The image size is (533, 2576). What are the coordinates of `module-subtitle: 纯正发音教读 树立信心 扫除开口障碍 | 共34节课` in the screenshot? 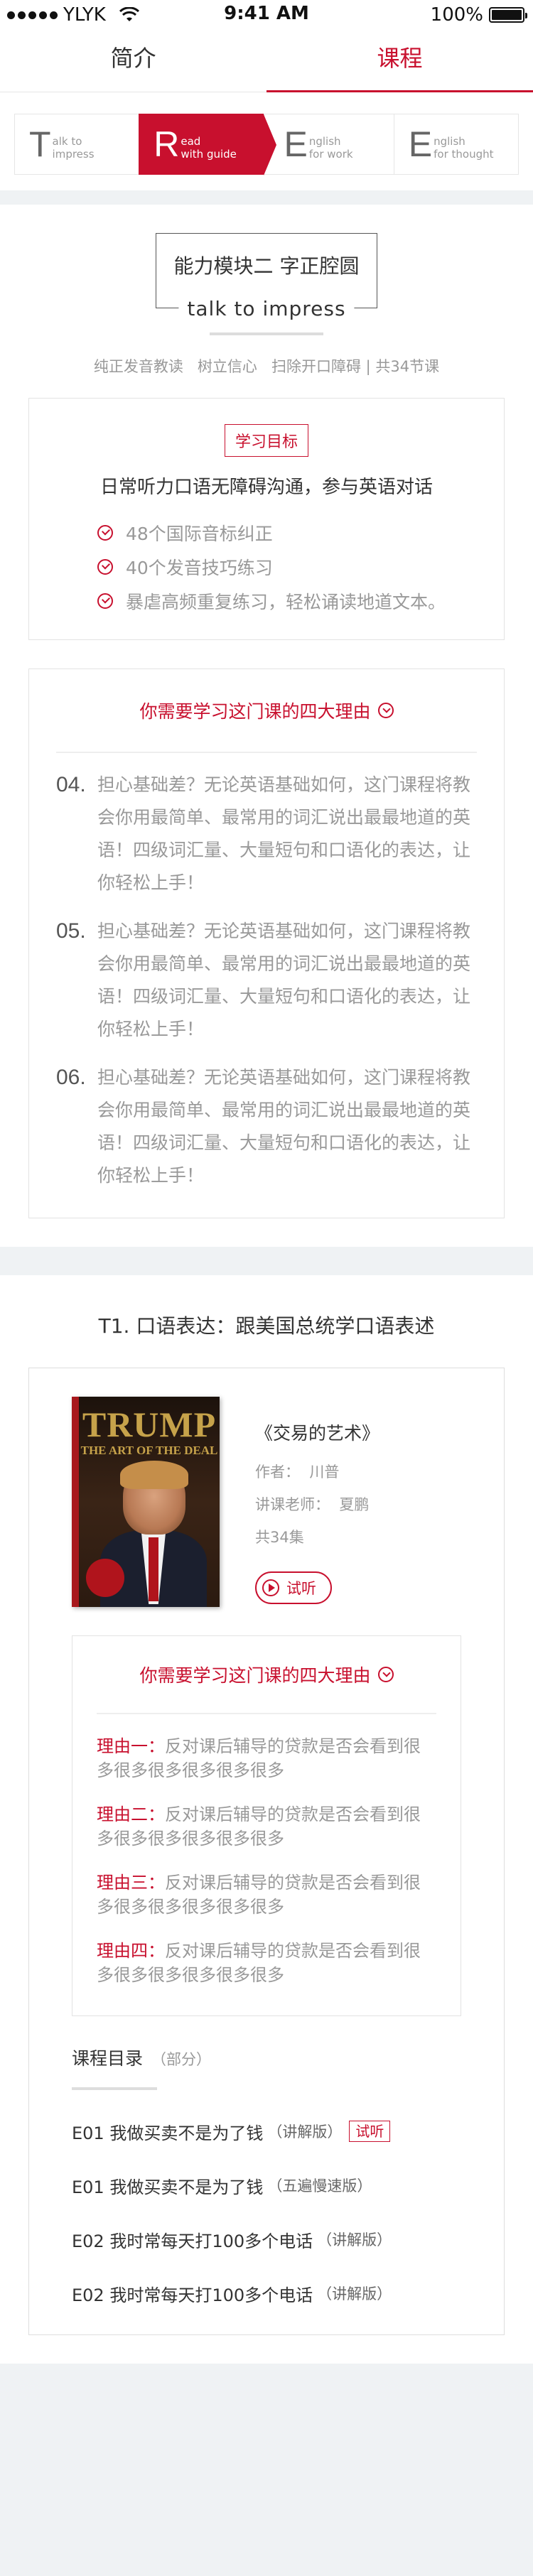 It's located at (266, 366).